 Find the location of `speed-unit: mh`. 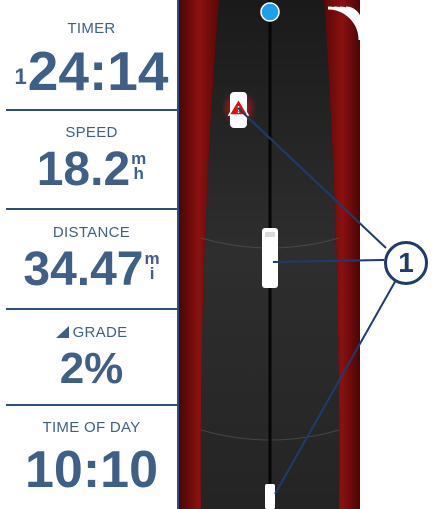

speed-unit: mh is located at coordinates (139, 166).